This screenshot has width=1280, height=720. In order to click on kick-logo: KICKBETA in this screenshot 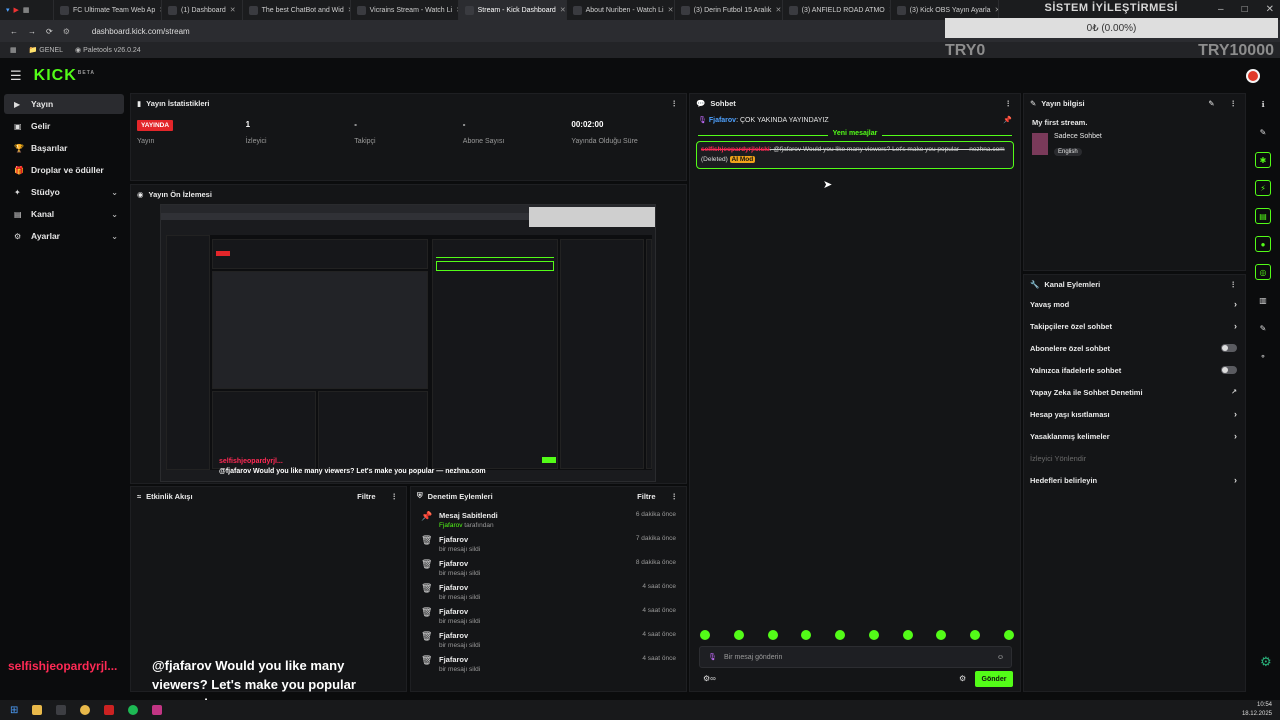, I will do `click(64, 76)`.